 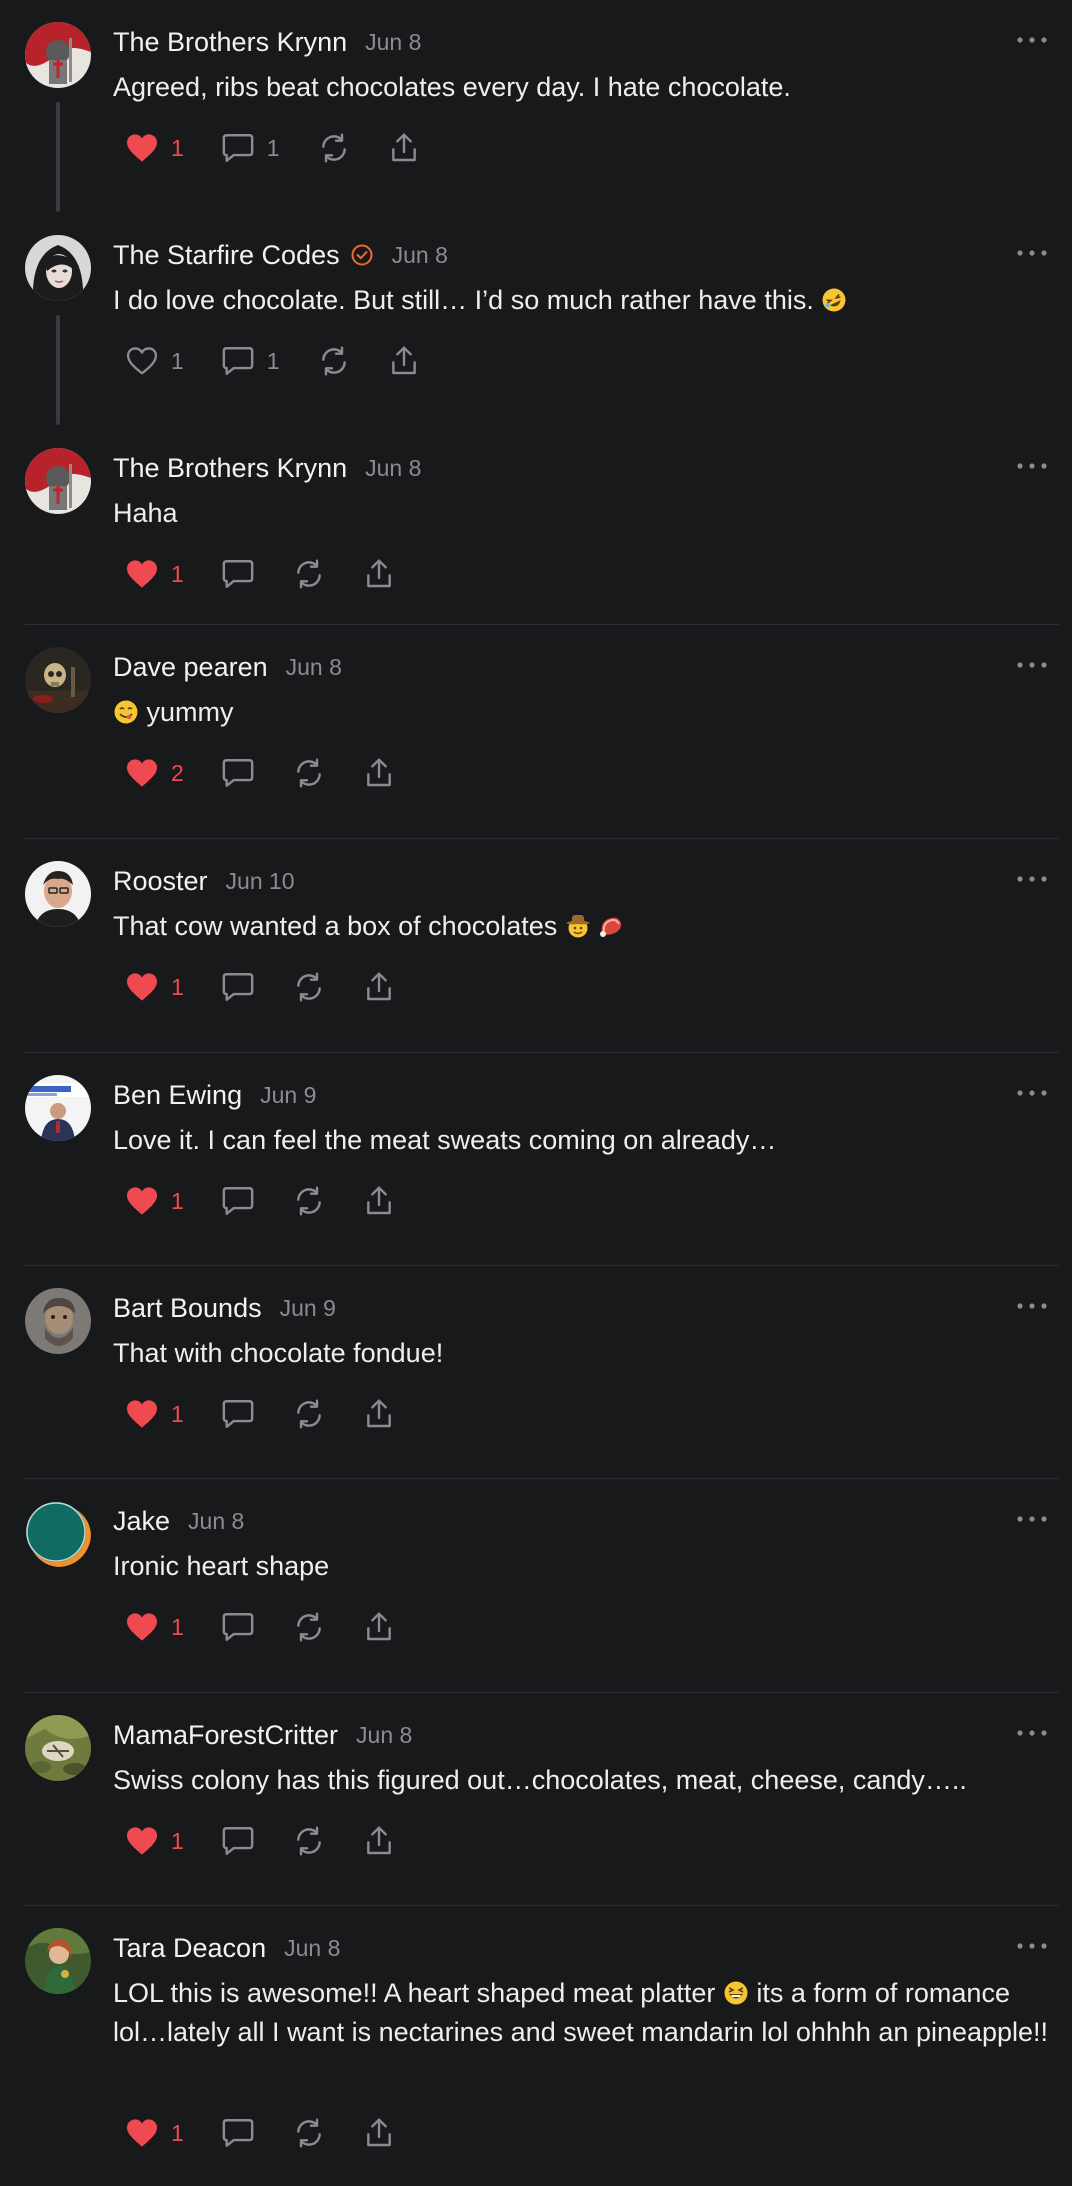 What do you see at coordinates (177, 1095) in the screenshot?
I see `author-name: Ben Ewing` at bounding box center [177, 1095].